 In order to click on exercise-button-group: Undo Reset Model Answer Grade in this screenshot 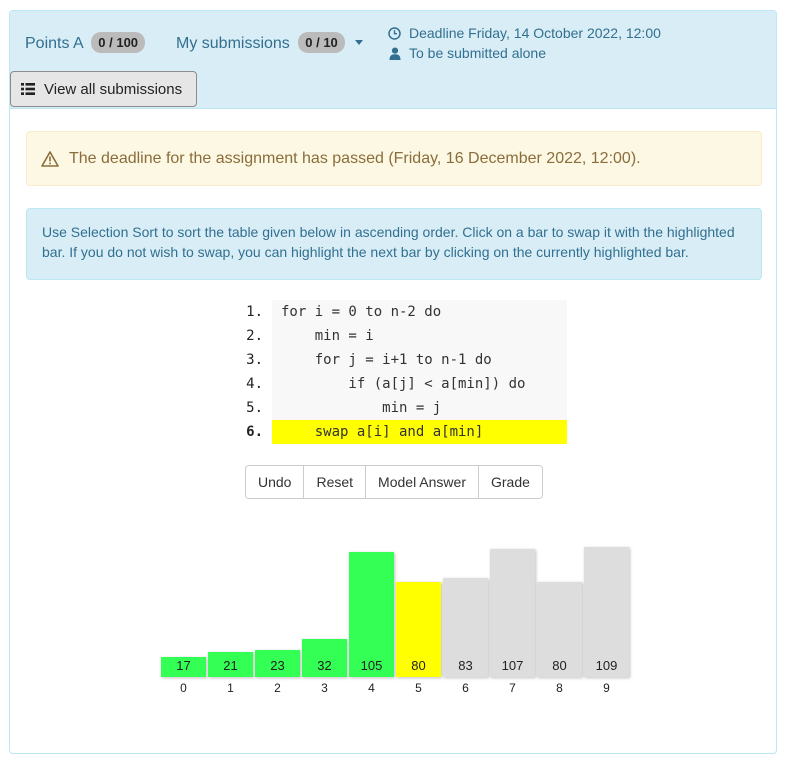, I will do `click(394, 482)`.